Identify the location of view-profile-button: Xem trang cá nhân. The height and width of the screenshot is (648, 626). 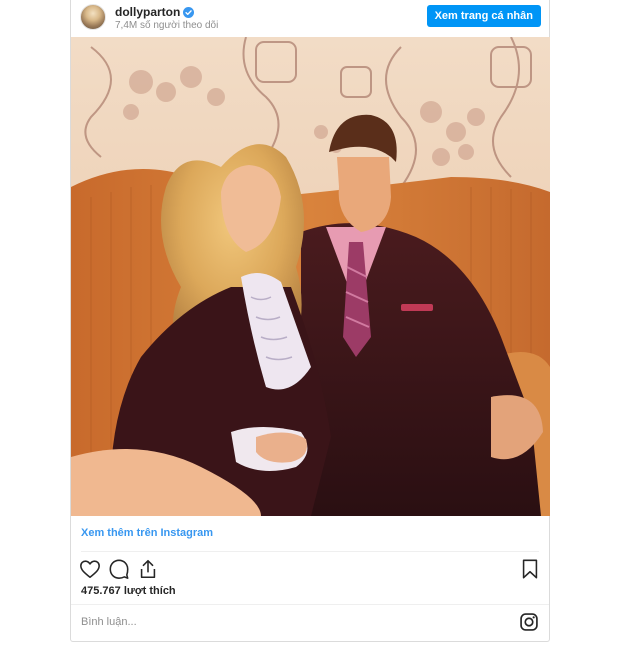
(483, 16).